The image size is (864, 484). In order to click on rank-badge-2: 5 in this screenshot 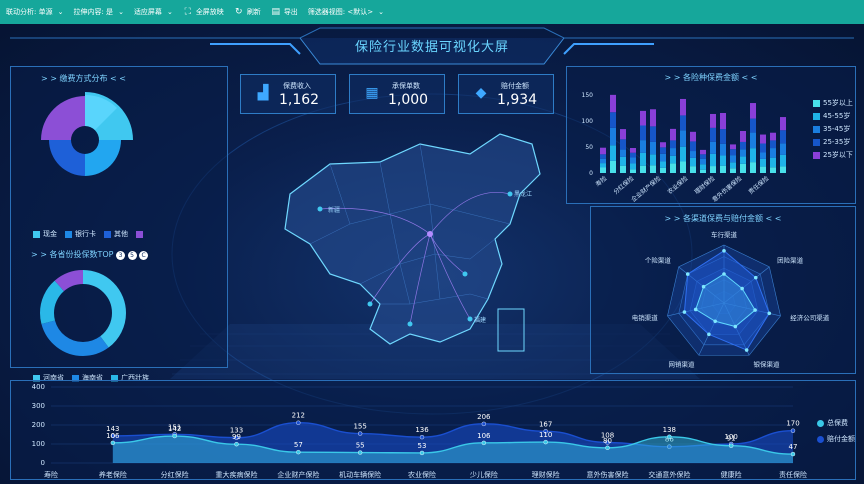, I will do `click(132, 255)`.